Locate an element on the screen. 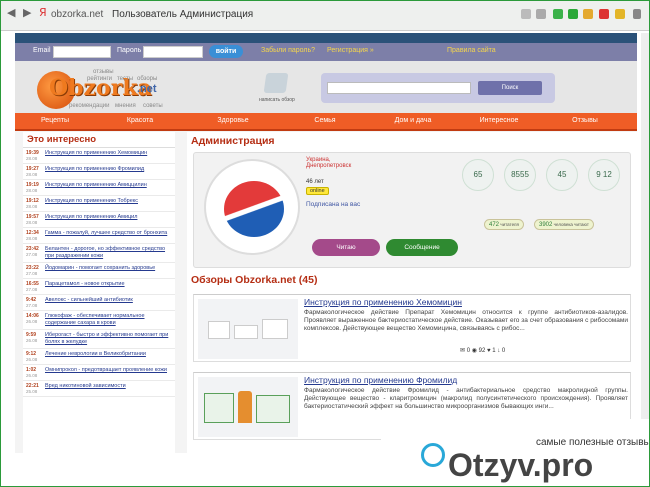  item-link: Инструкция по применению Тобрекс is located at coordinates (108, 201).